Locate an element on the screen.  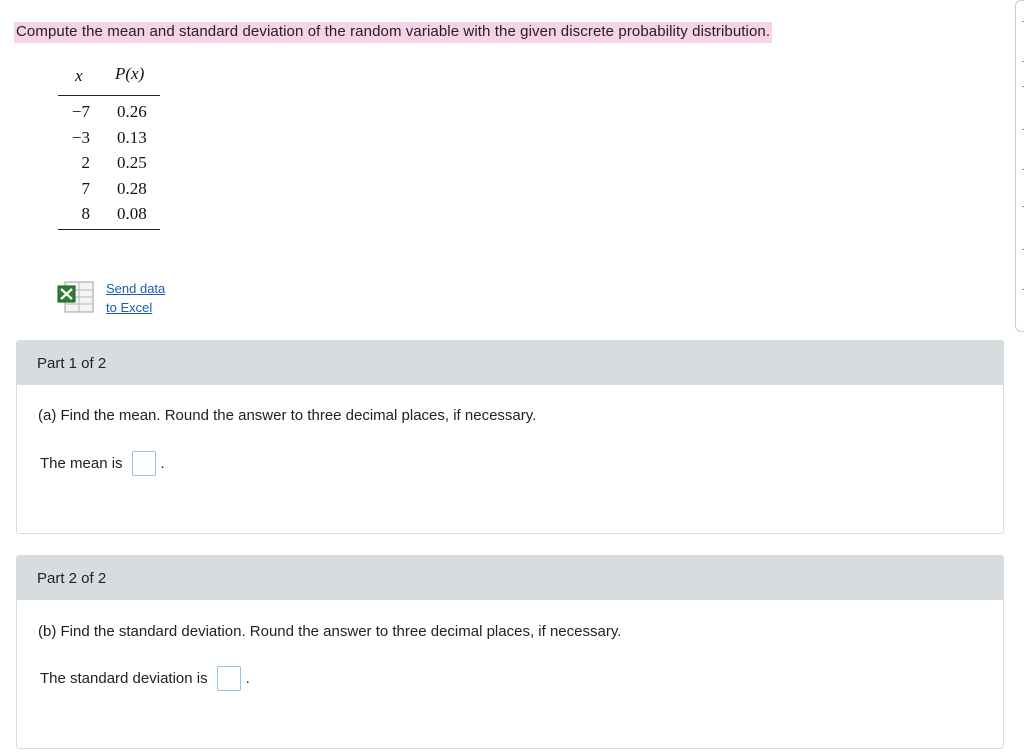
cell-x: −7 is located at coordinates (80, 111).